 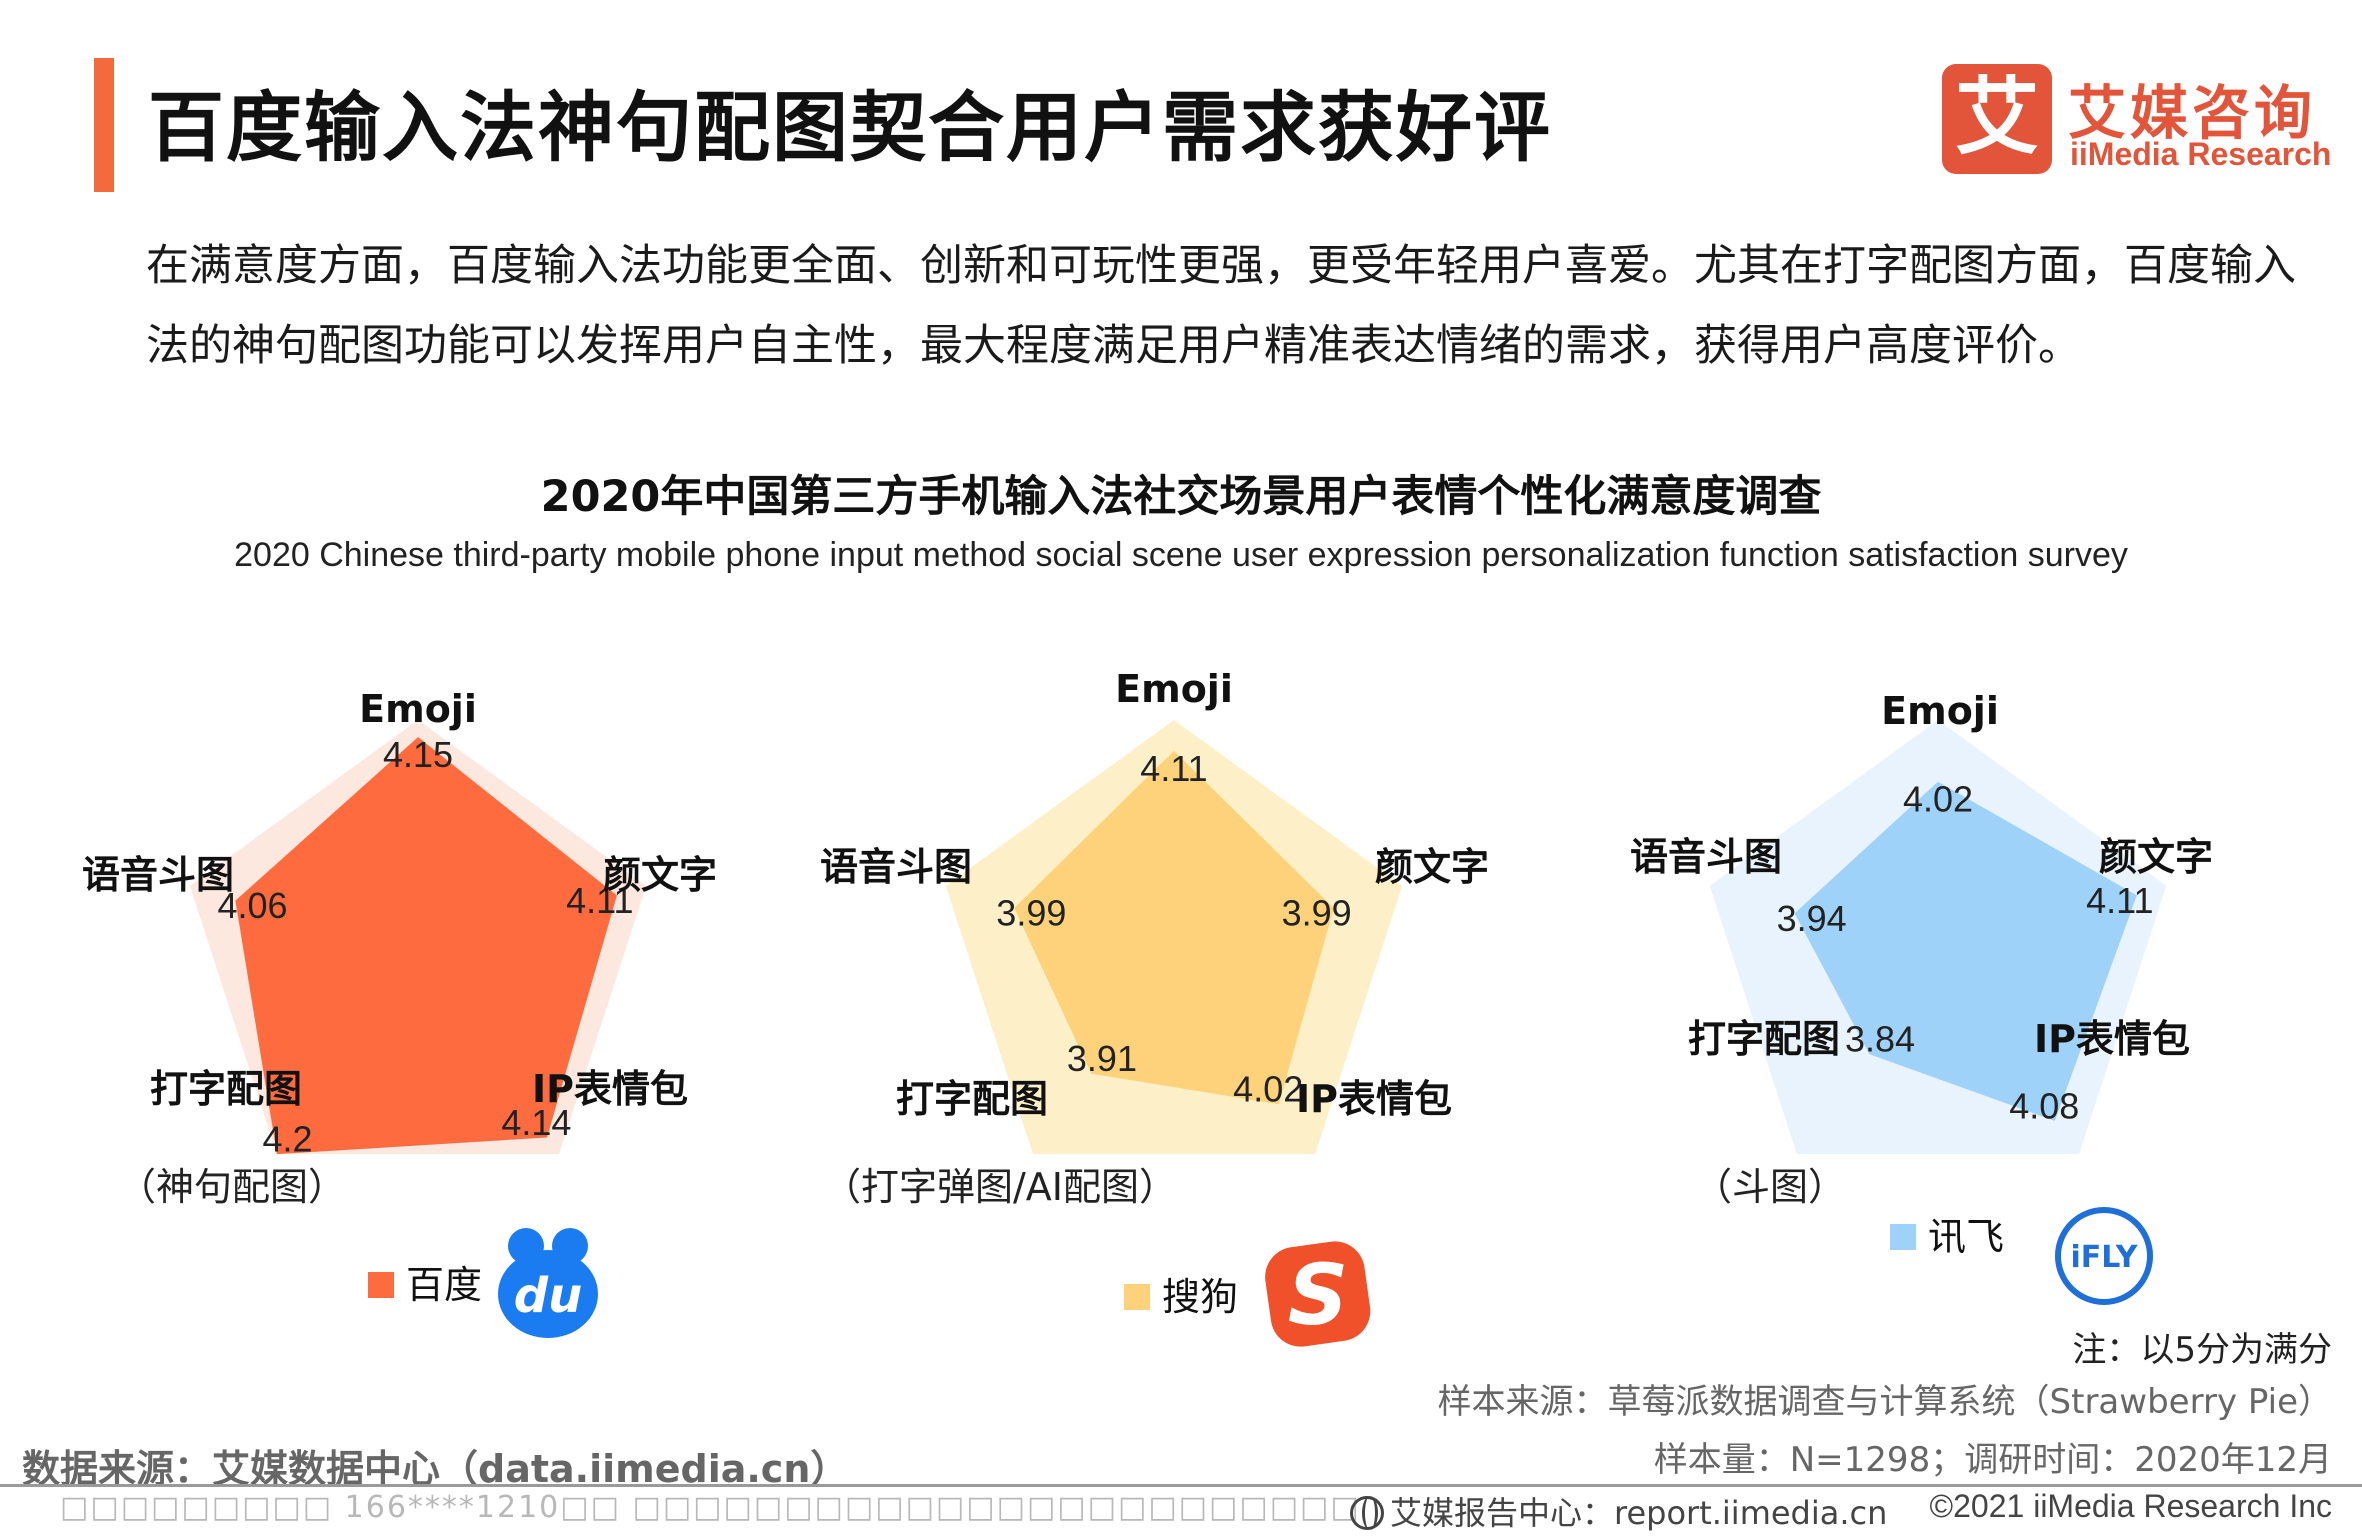 I want to click on value-label: 4.15, so click(x=418, y=754).